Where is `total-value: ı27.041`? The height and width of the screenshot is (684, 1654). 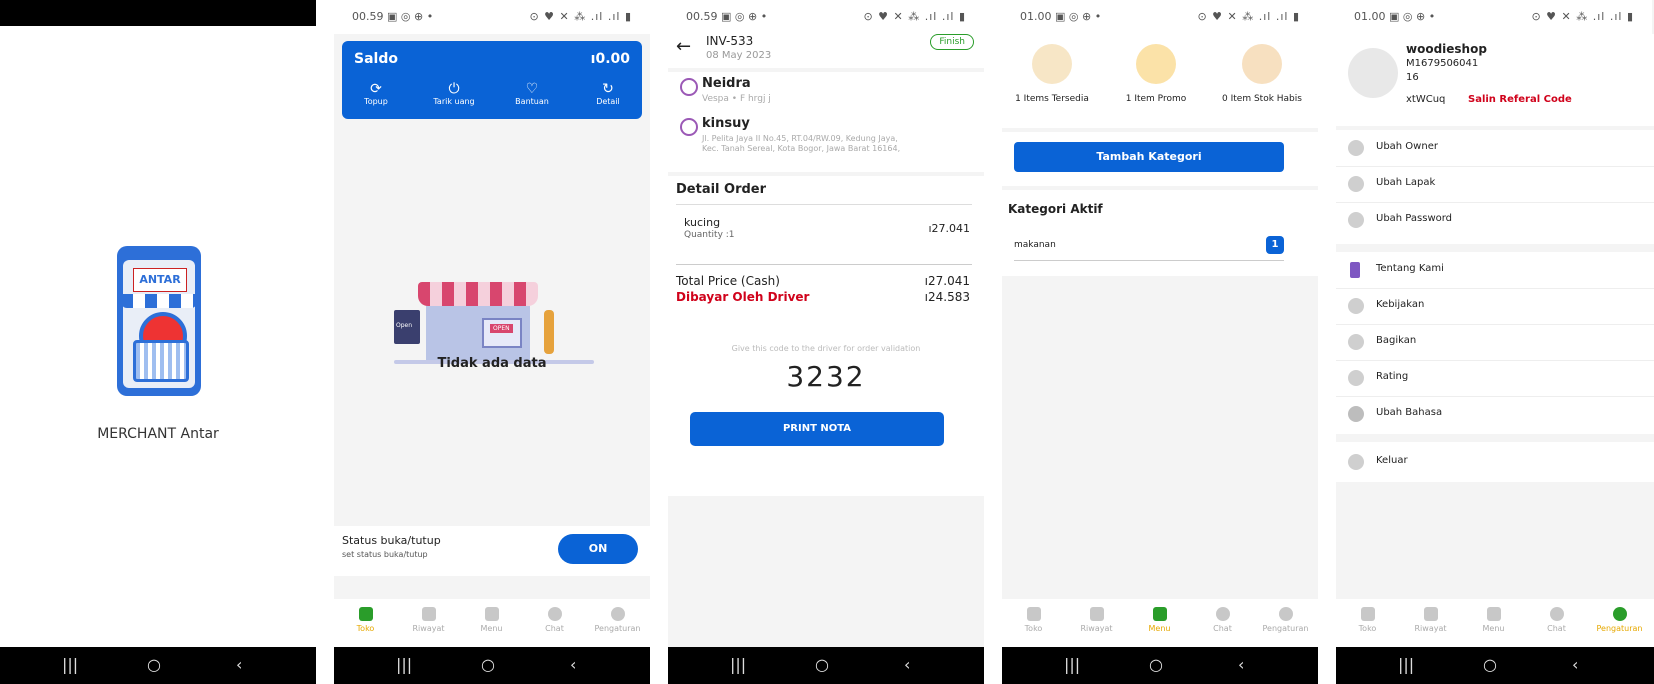
total-value: ı27.041 is located at coordinates (947, 281).